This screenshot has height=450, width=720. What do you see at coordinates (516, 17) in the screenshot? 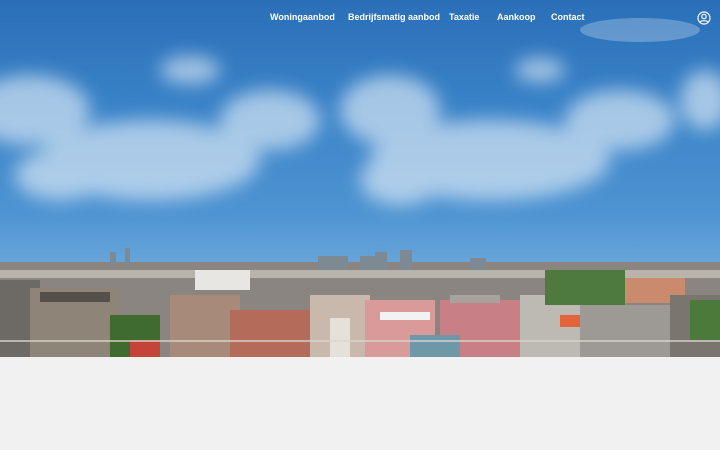
I see `nav-item-aankoop: Aankoop` at bounding box center [516, 17].